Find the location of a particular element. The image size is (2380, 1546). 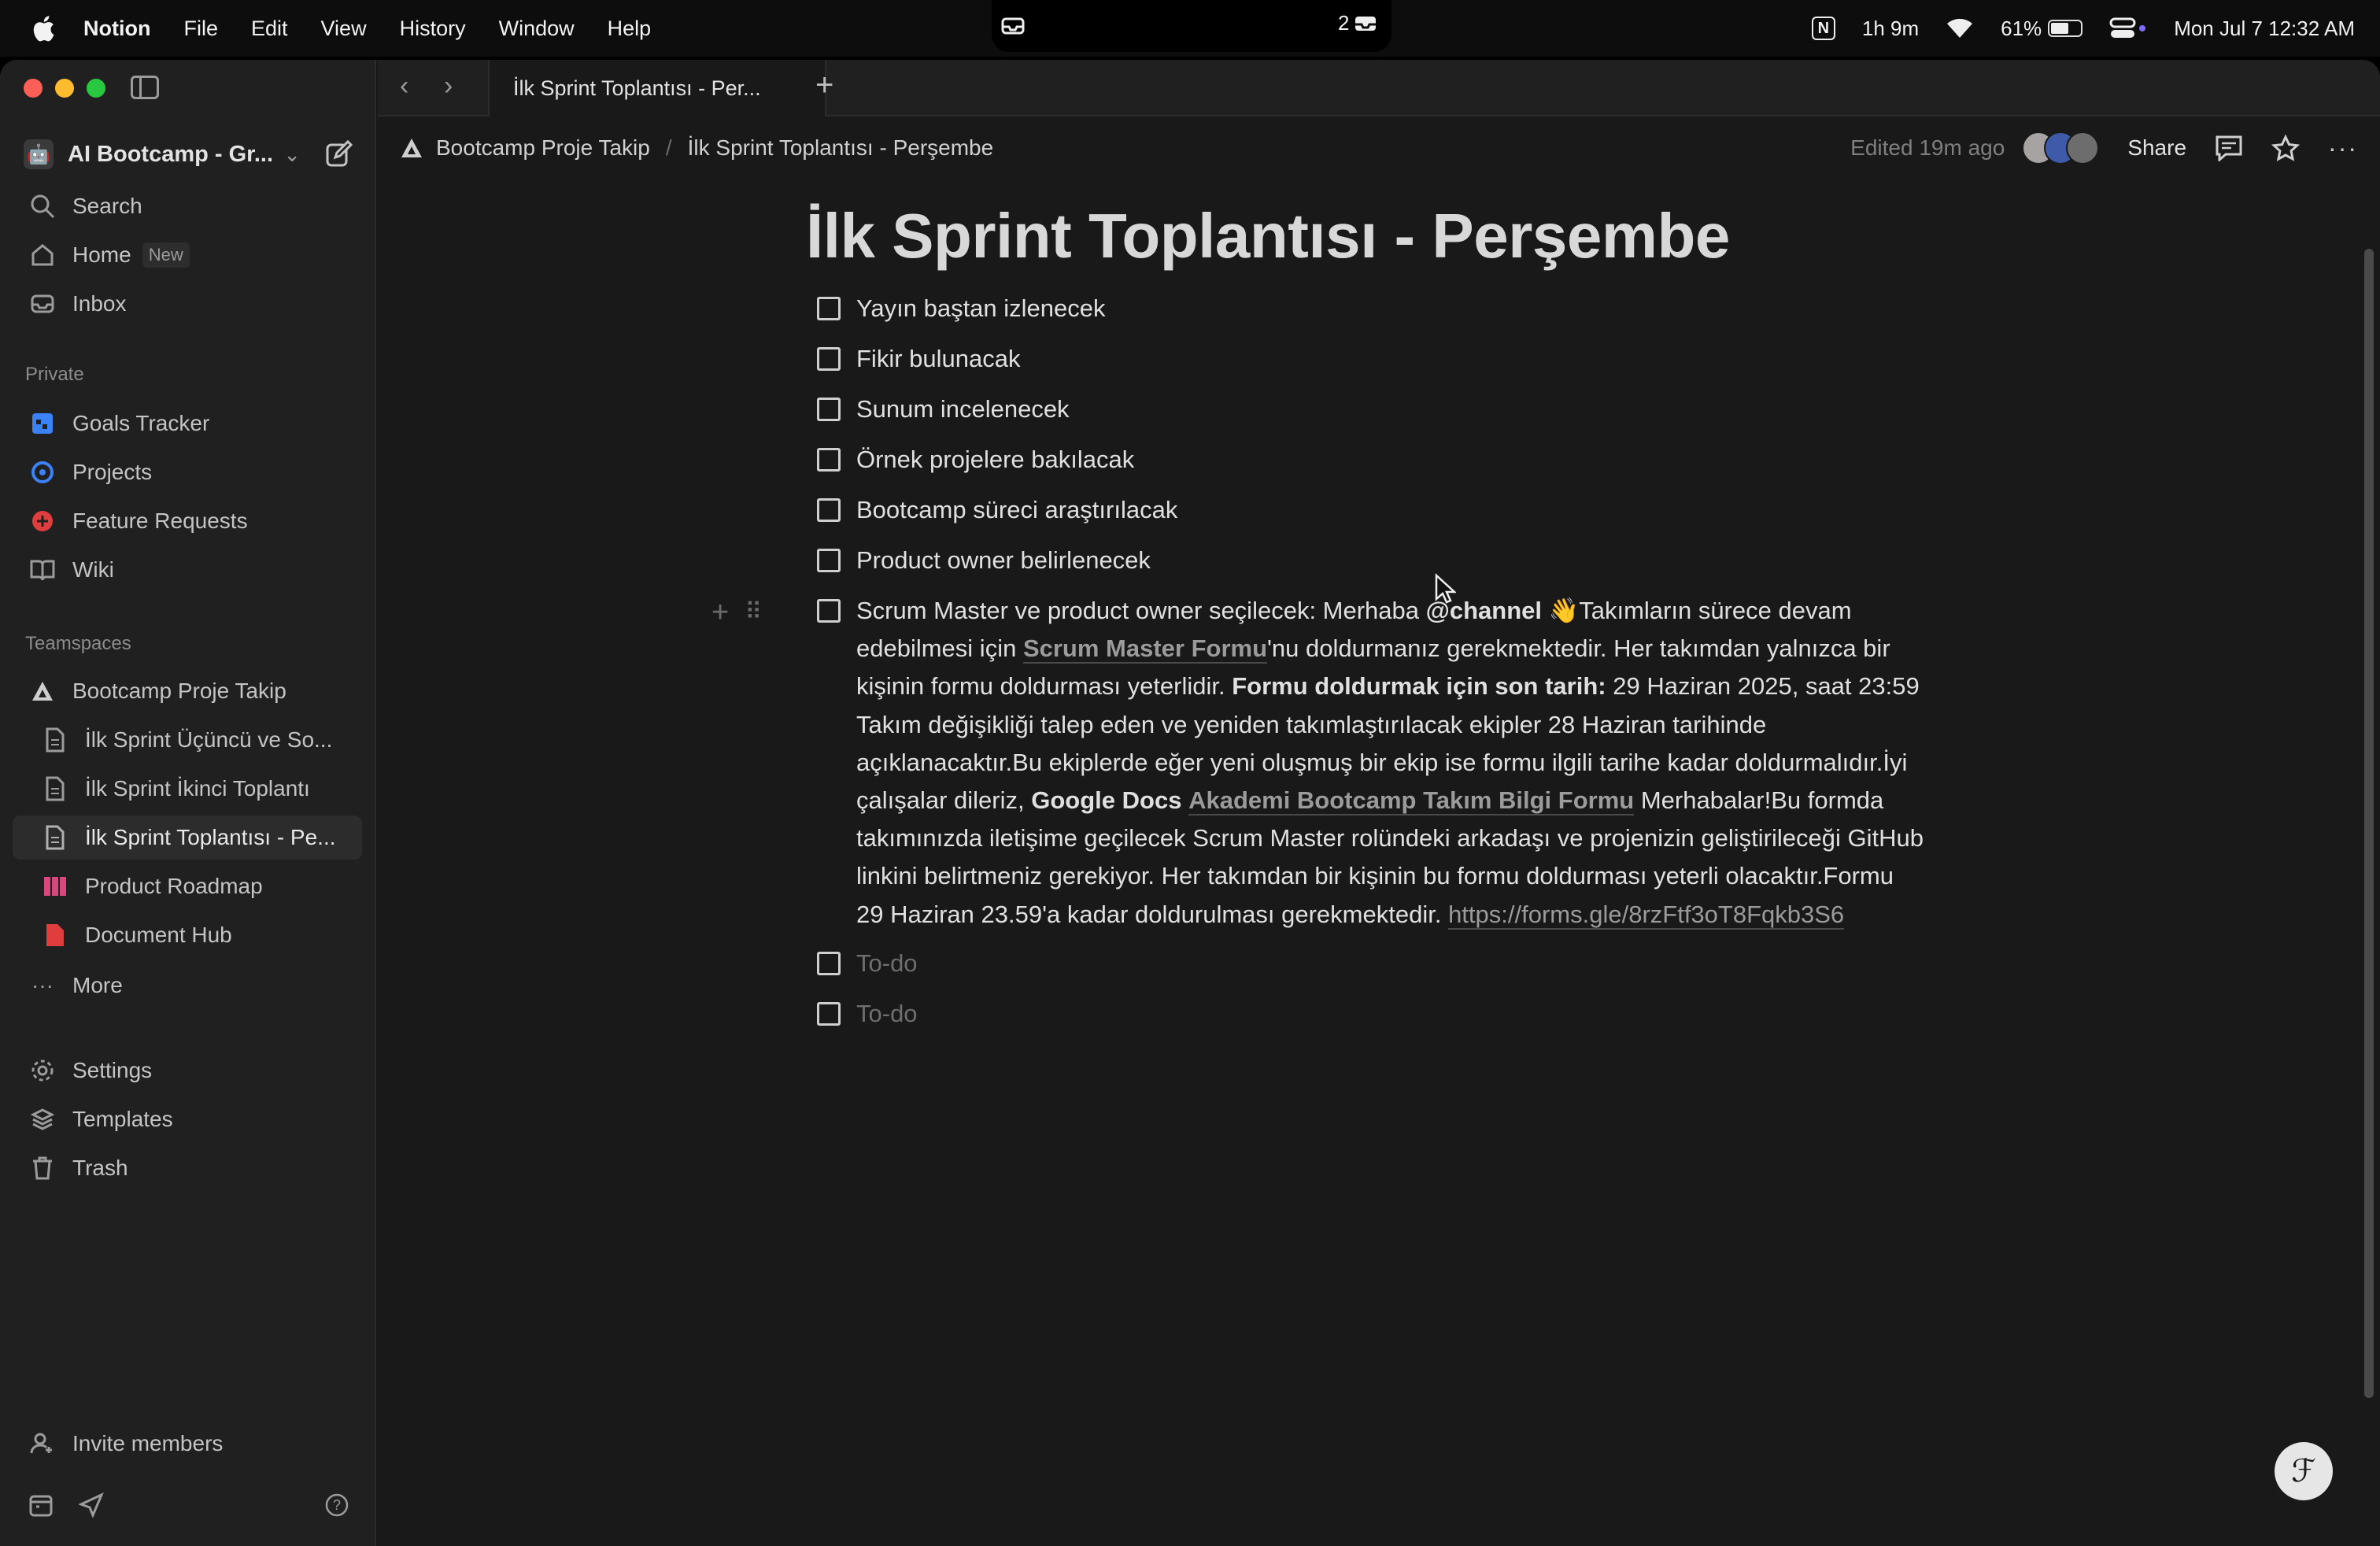

invite-members-button: Invite members is located at coordinates (187, 1444).